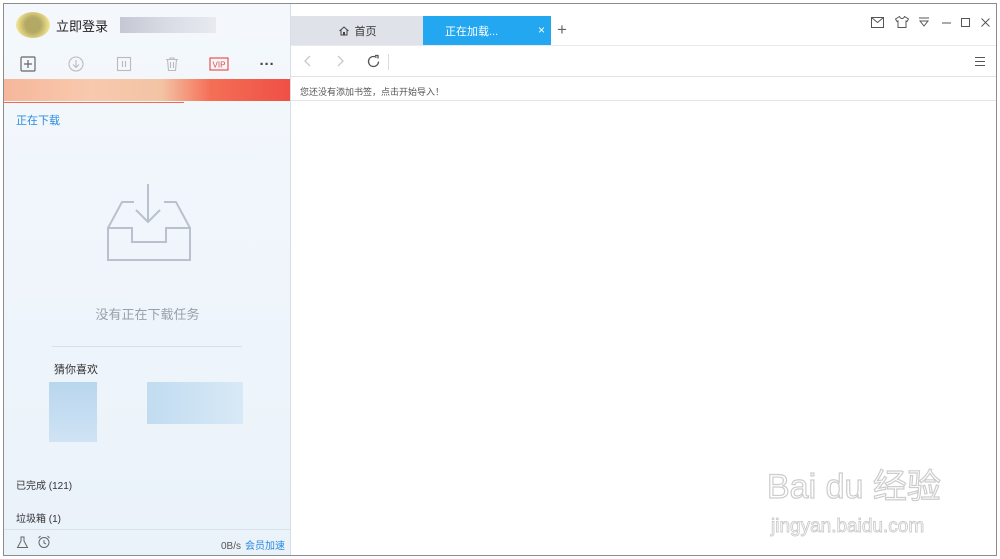 This screenshot has width=1000, height=559. Describe the element at coordinates (265, 546) in the screenshot. I see `vip-boost-link: 会员加速` at that location.